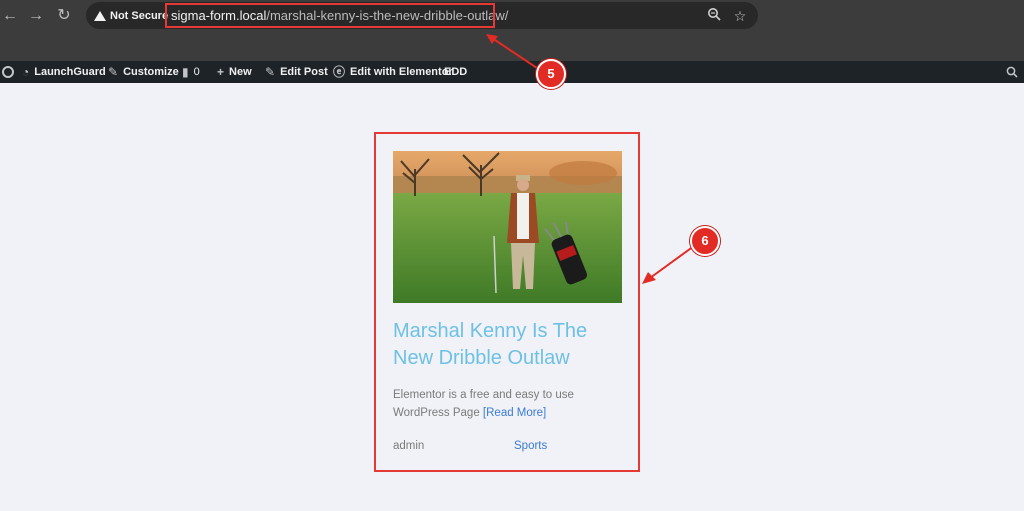  What do you see at coordinates (100, 16) in the screenshot?
I see `warning-icon` at bounding box center [100, 16].